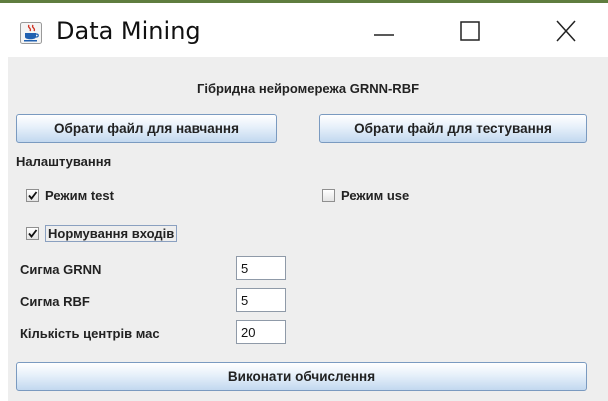 Image resolution: width=608 pixels, height=401 pixels. What do you see at coordinates (31, 33) in the screenshot?
I see `java-cup-icon` at bounding box center [31, 33].